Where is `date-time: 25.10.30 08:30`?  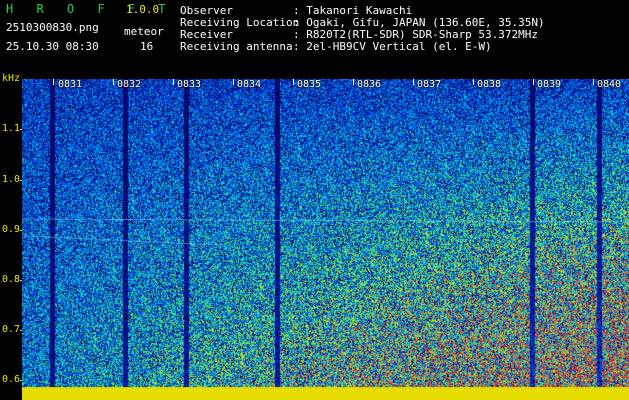 date-time: 25.10.30 08:30 is located at coordinates (52, 46).